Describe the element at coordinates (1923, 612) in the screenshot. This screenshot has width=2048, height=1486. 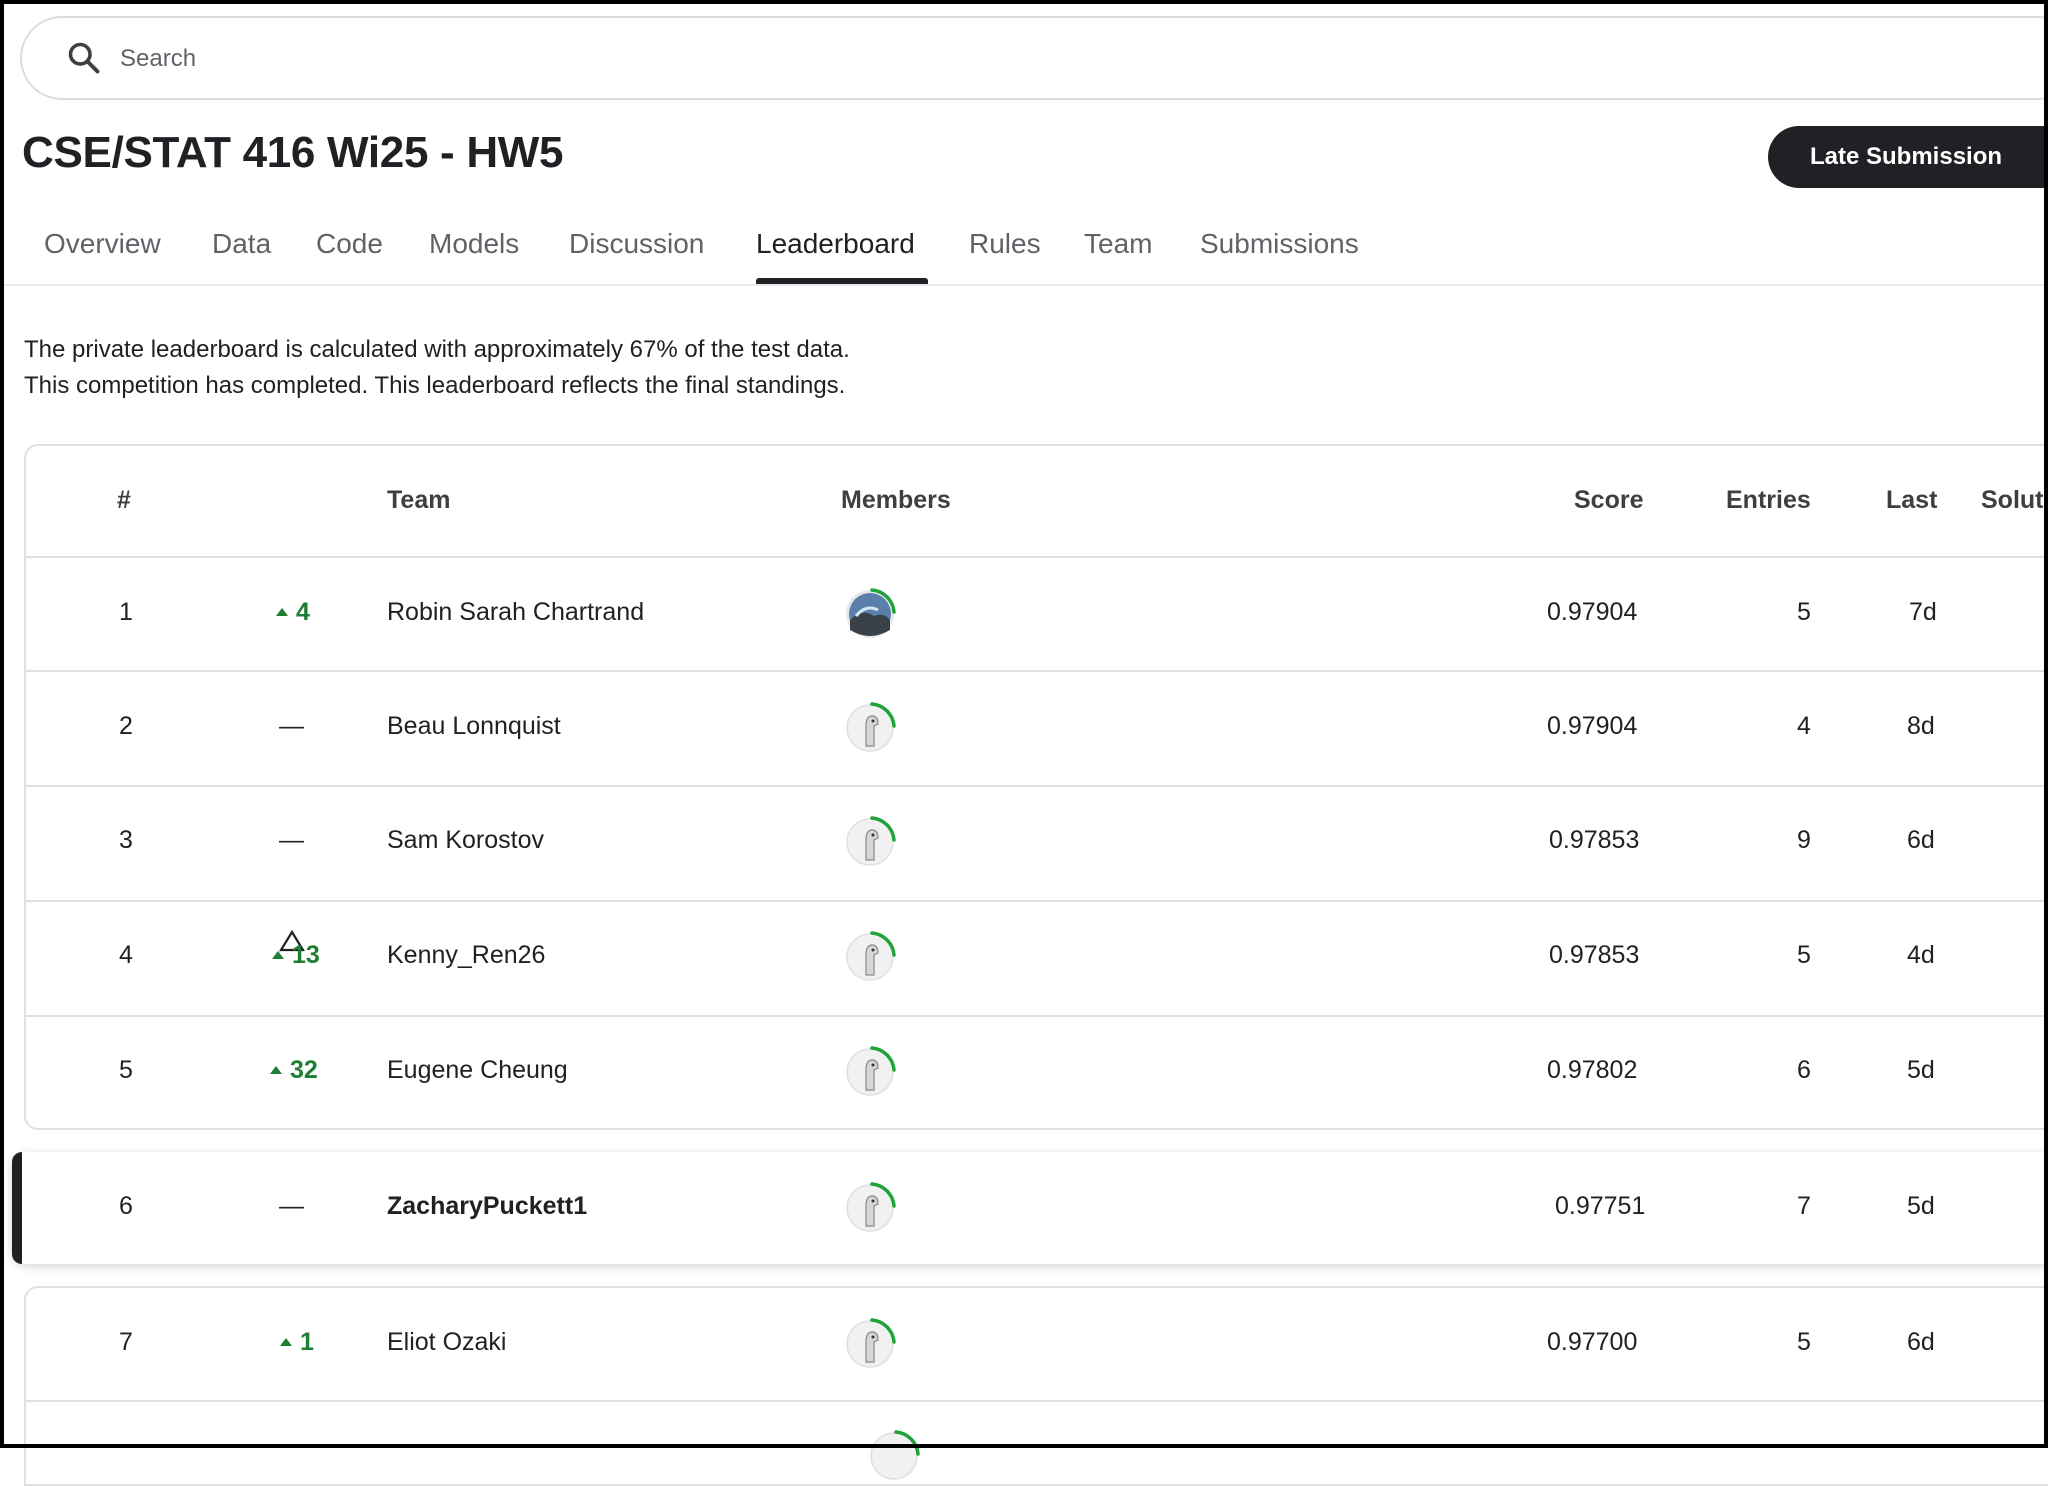
I see `last-cell: 7d` at that location.